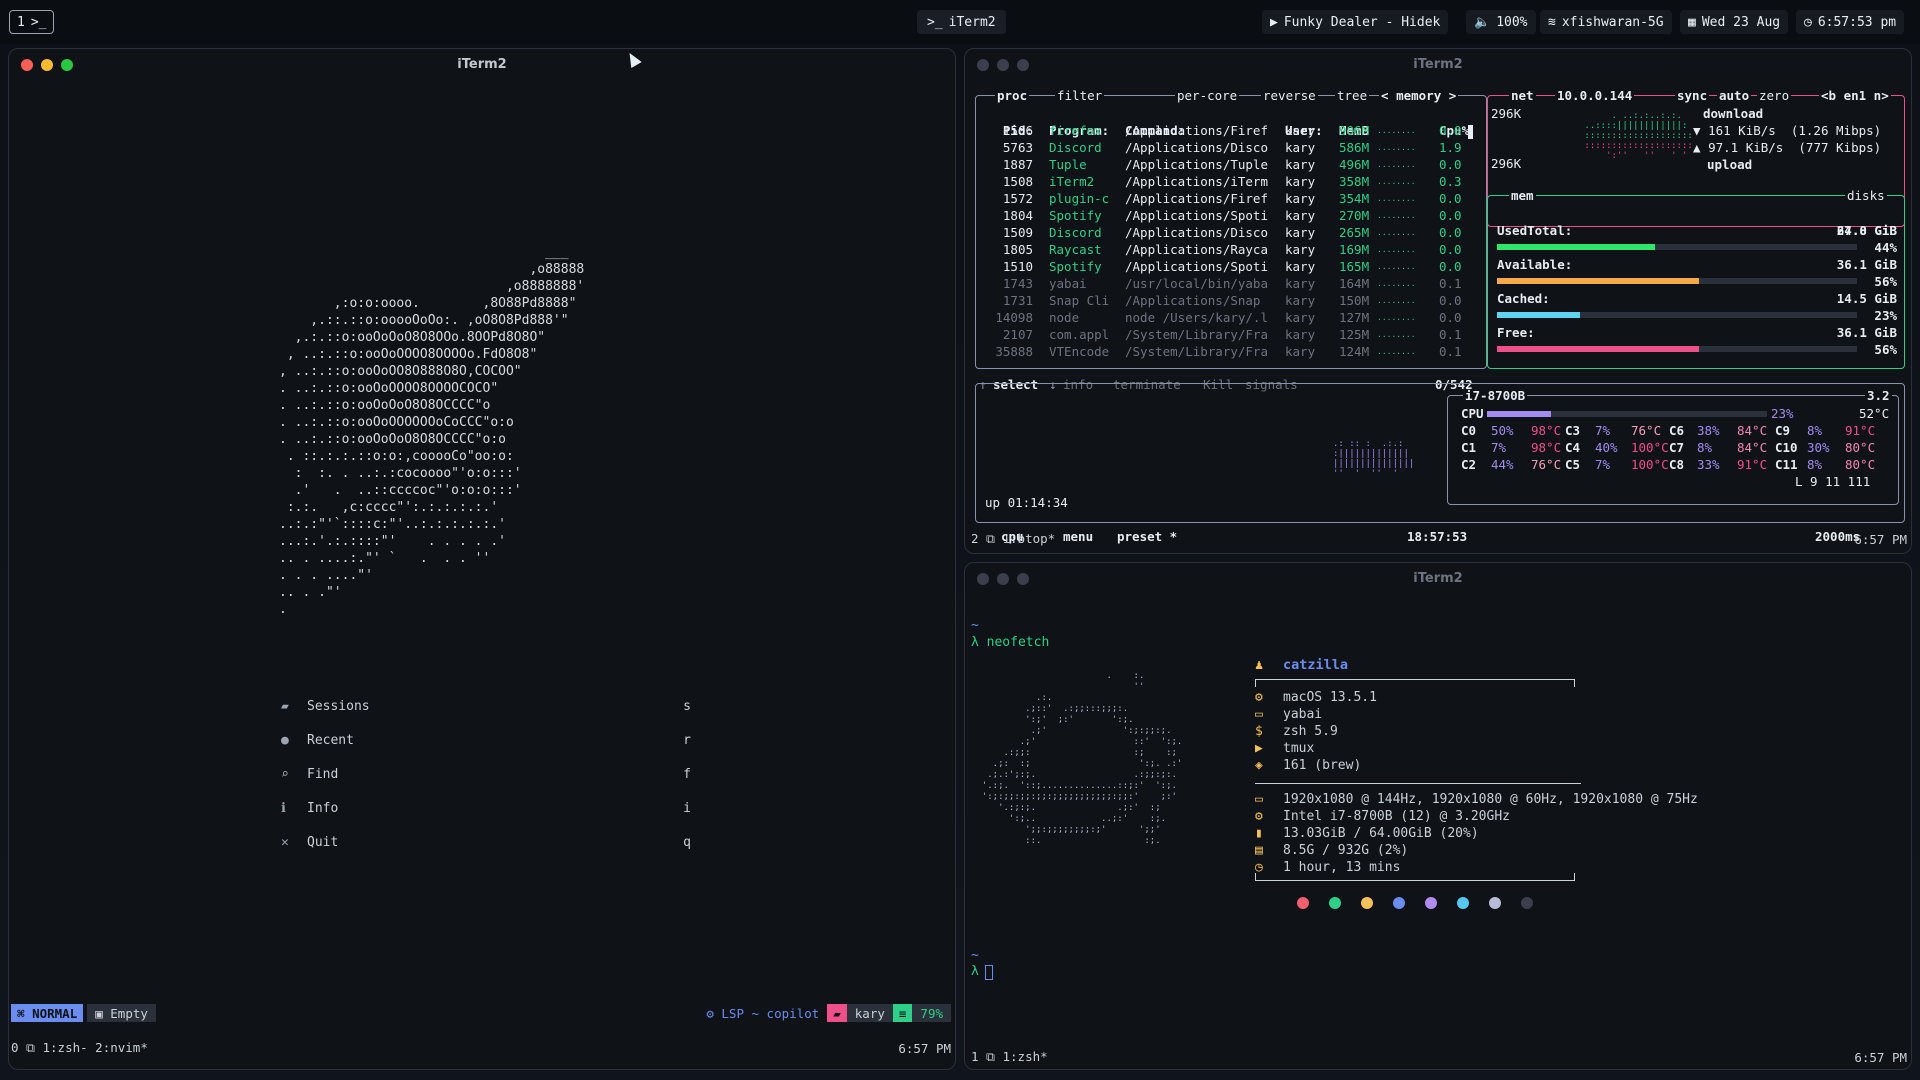 The image size is (1920, 1080). Describe the element at coordinates (1606, 22) in the screenshot. I see `wifi-widget: ≋ xfishwaran-5G` at that location.